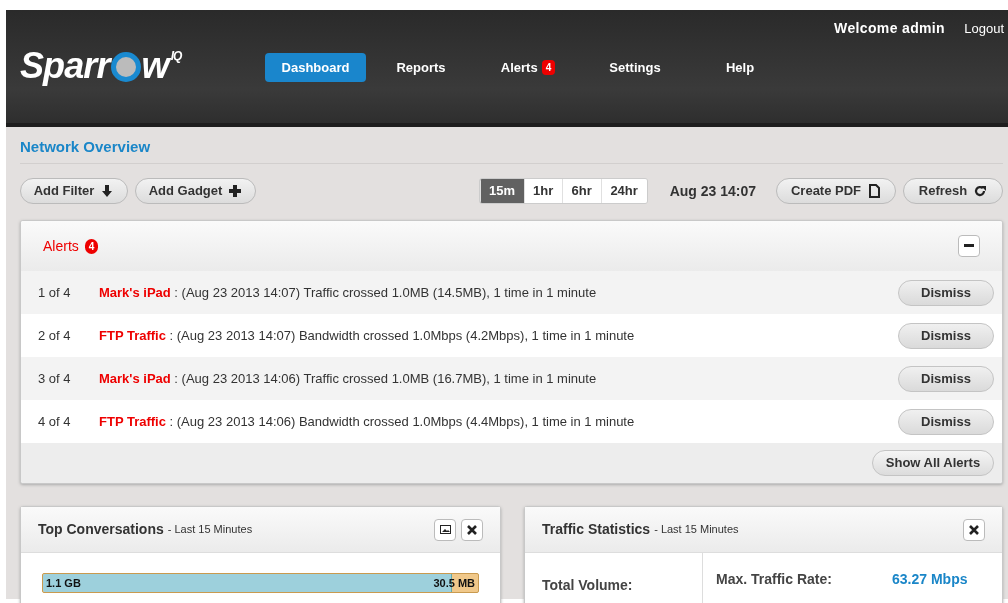 This screenshot has height=603, width=1008. Describe the element at coordinates (635, 67) in the screenshot. I see `nav-tab: Settings` at that location.